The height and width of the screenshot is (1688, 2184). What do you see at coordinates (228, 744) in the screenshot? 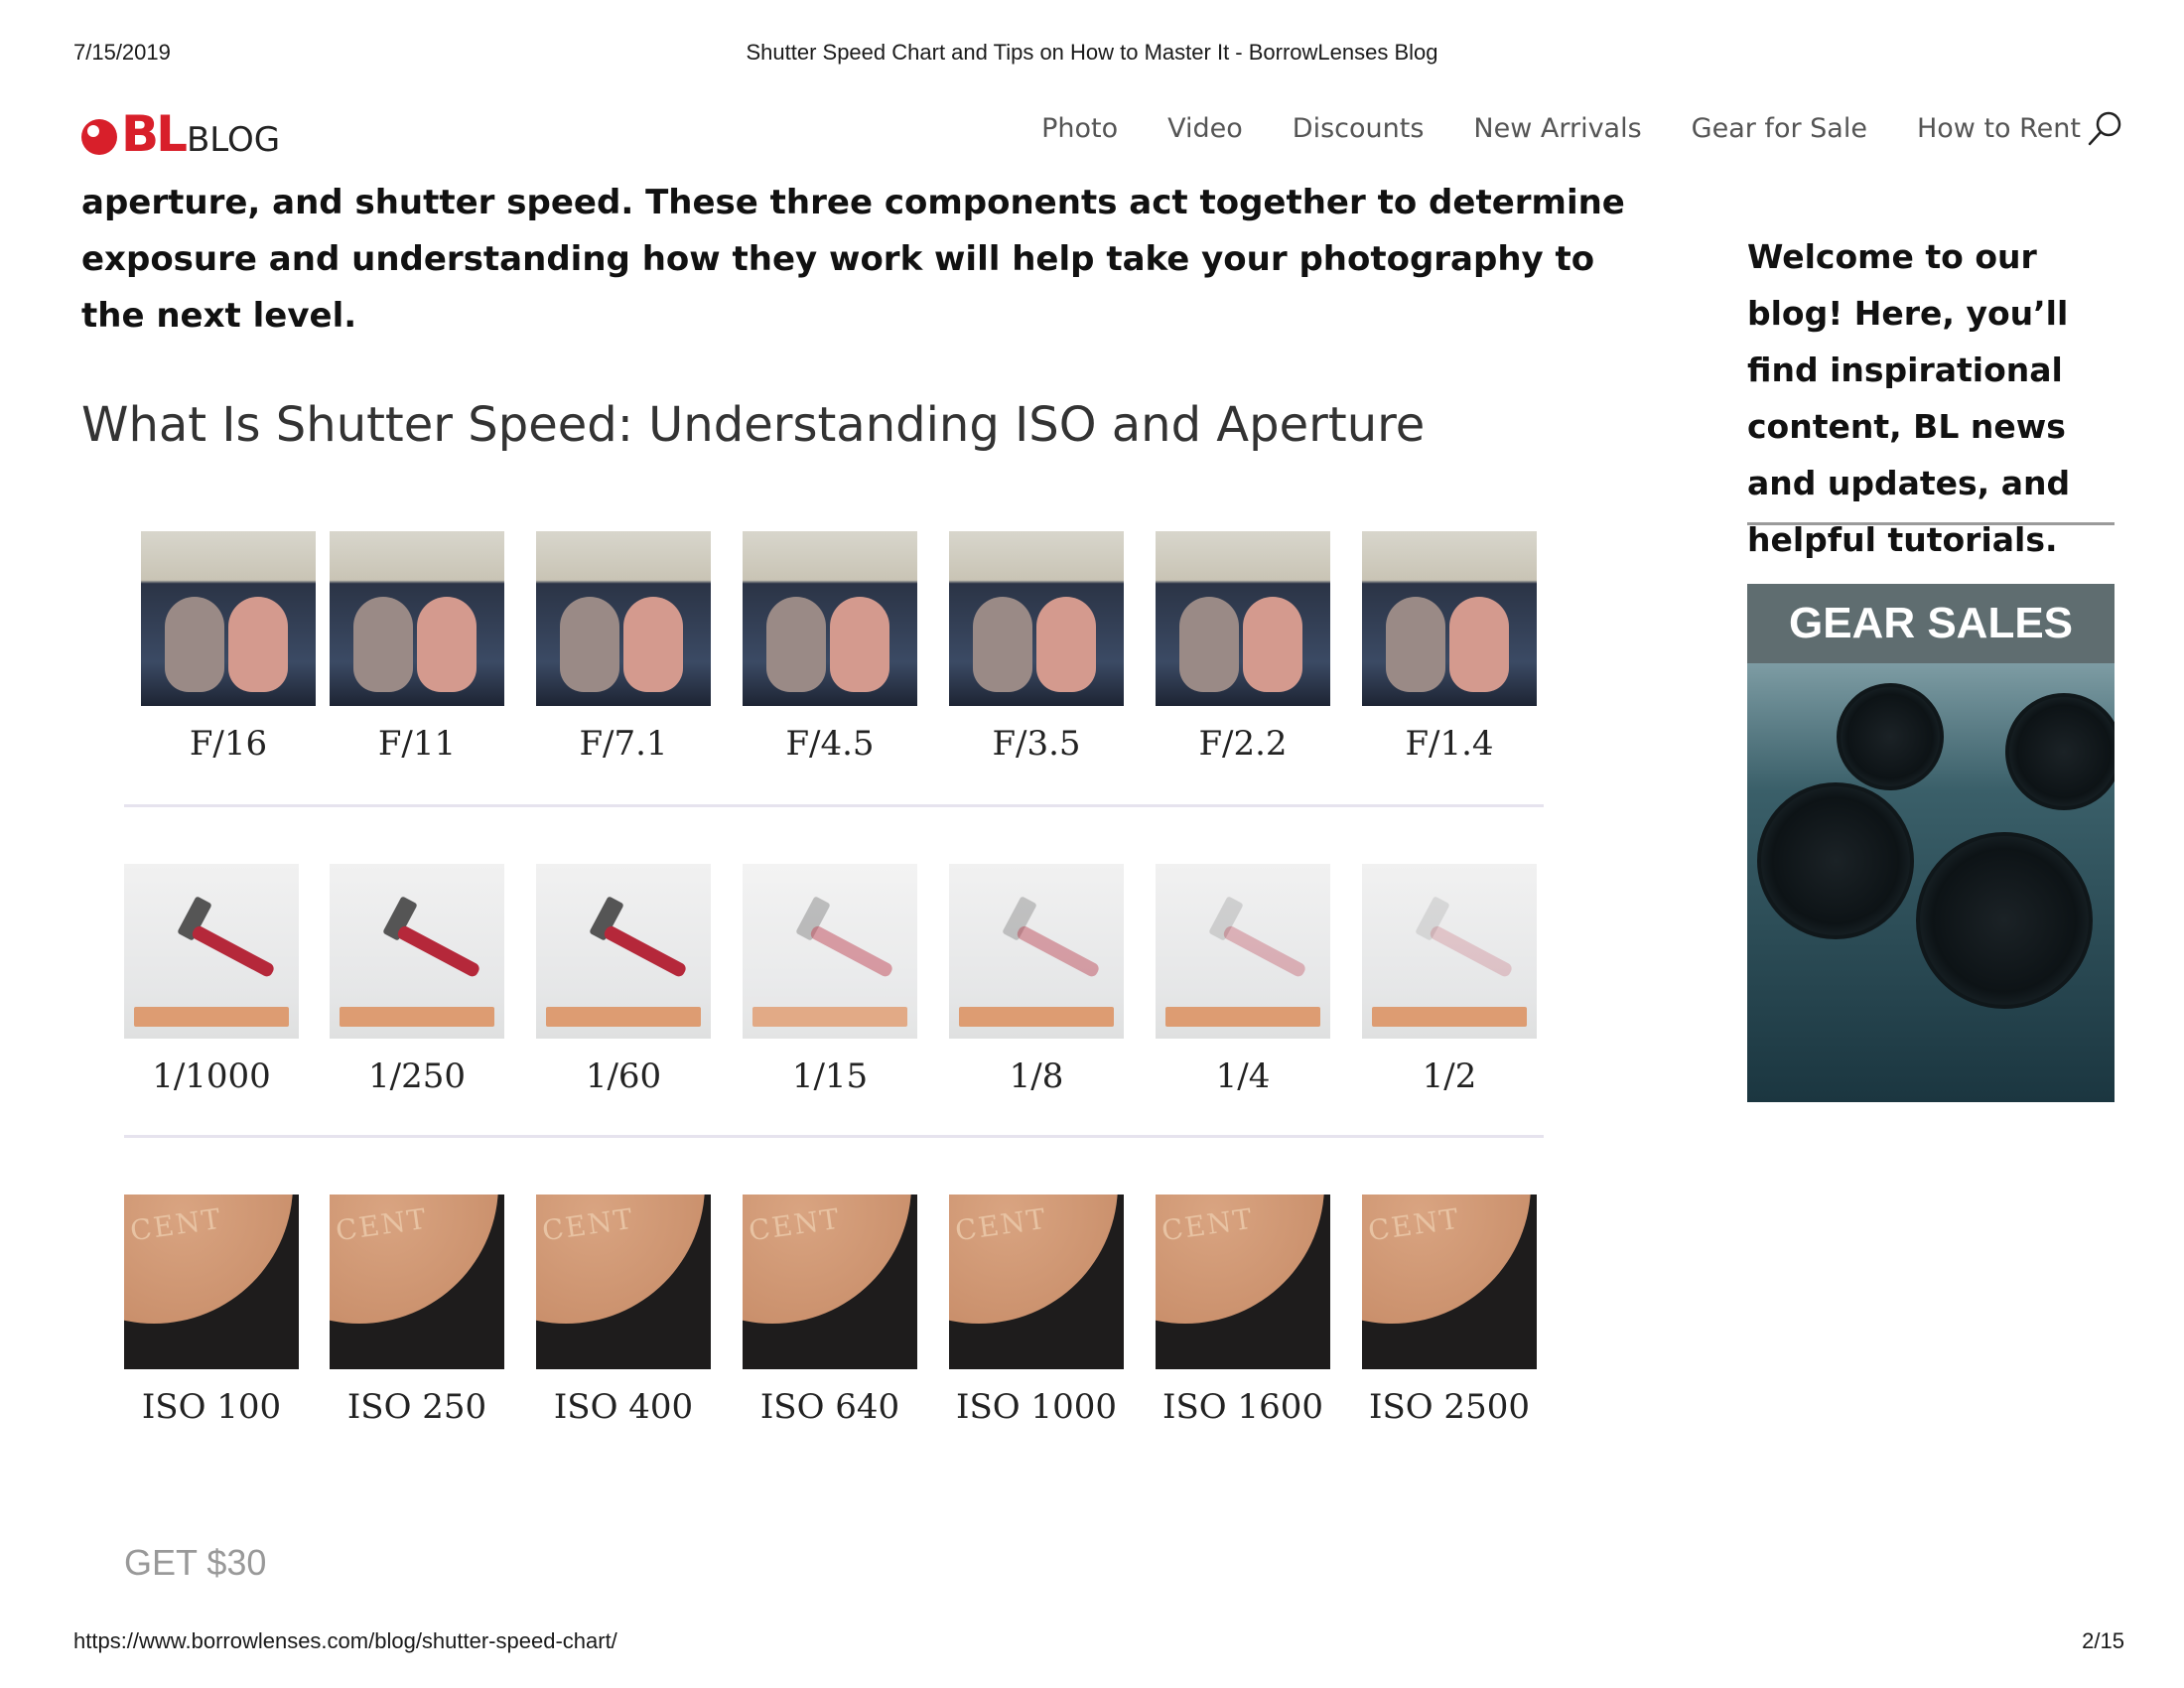
I see `aperture-label: F/16` at bounding box center [228, 744].